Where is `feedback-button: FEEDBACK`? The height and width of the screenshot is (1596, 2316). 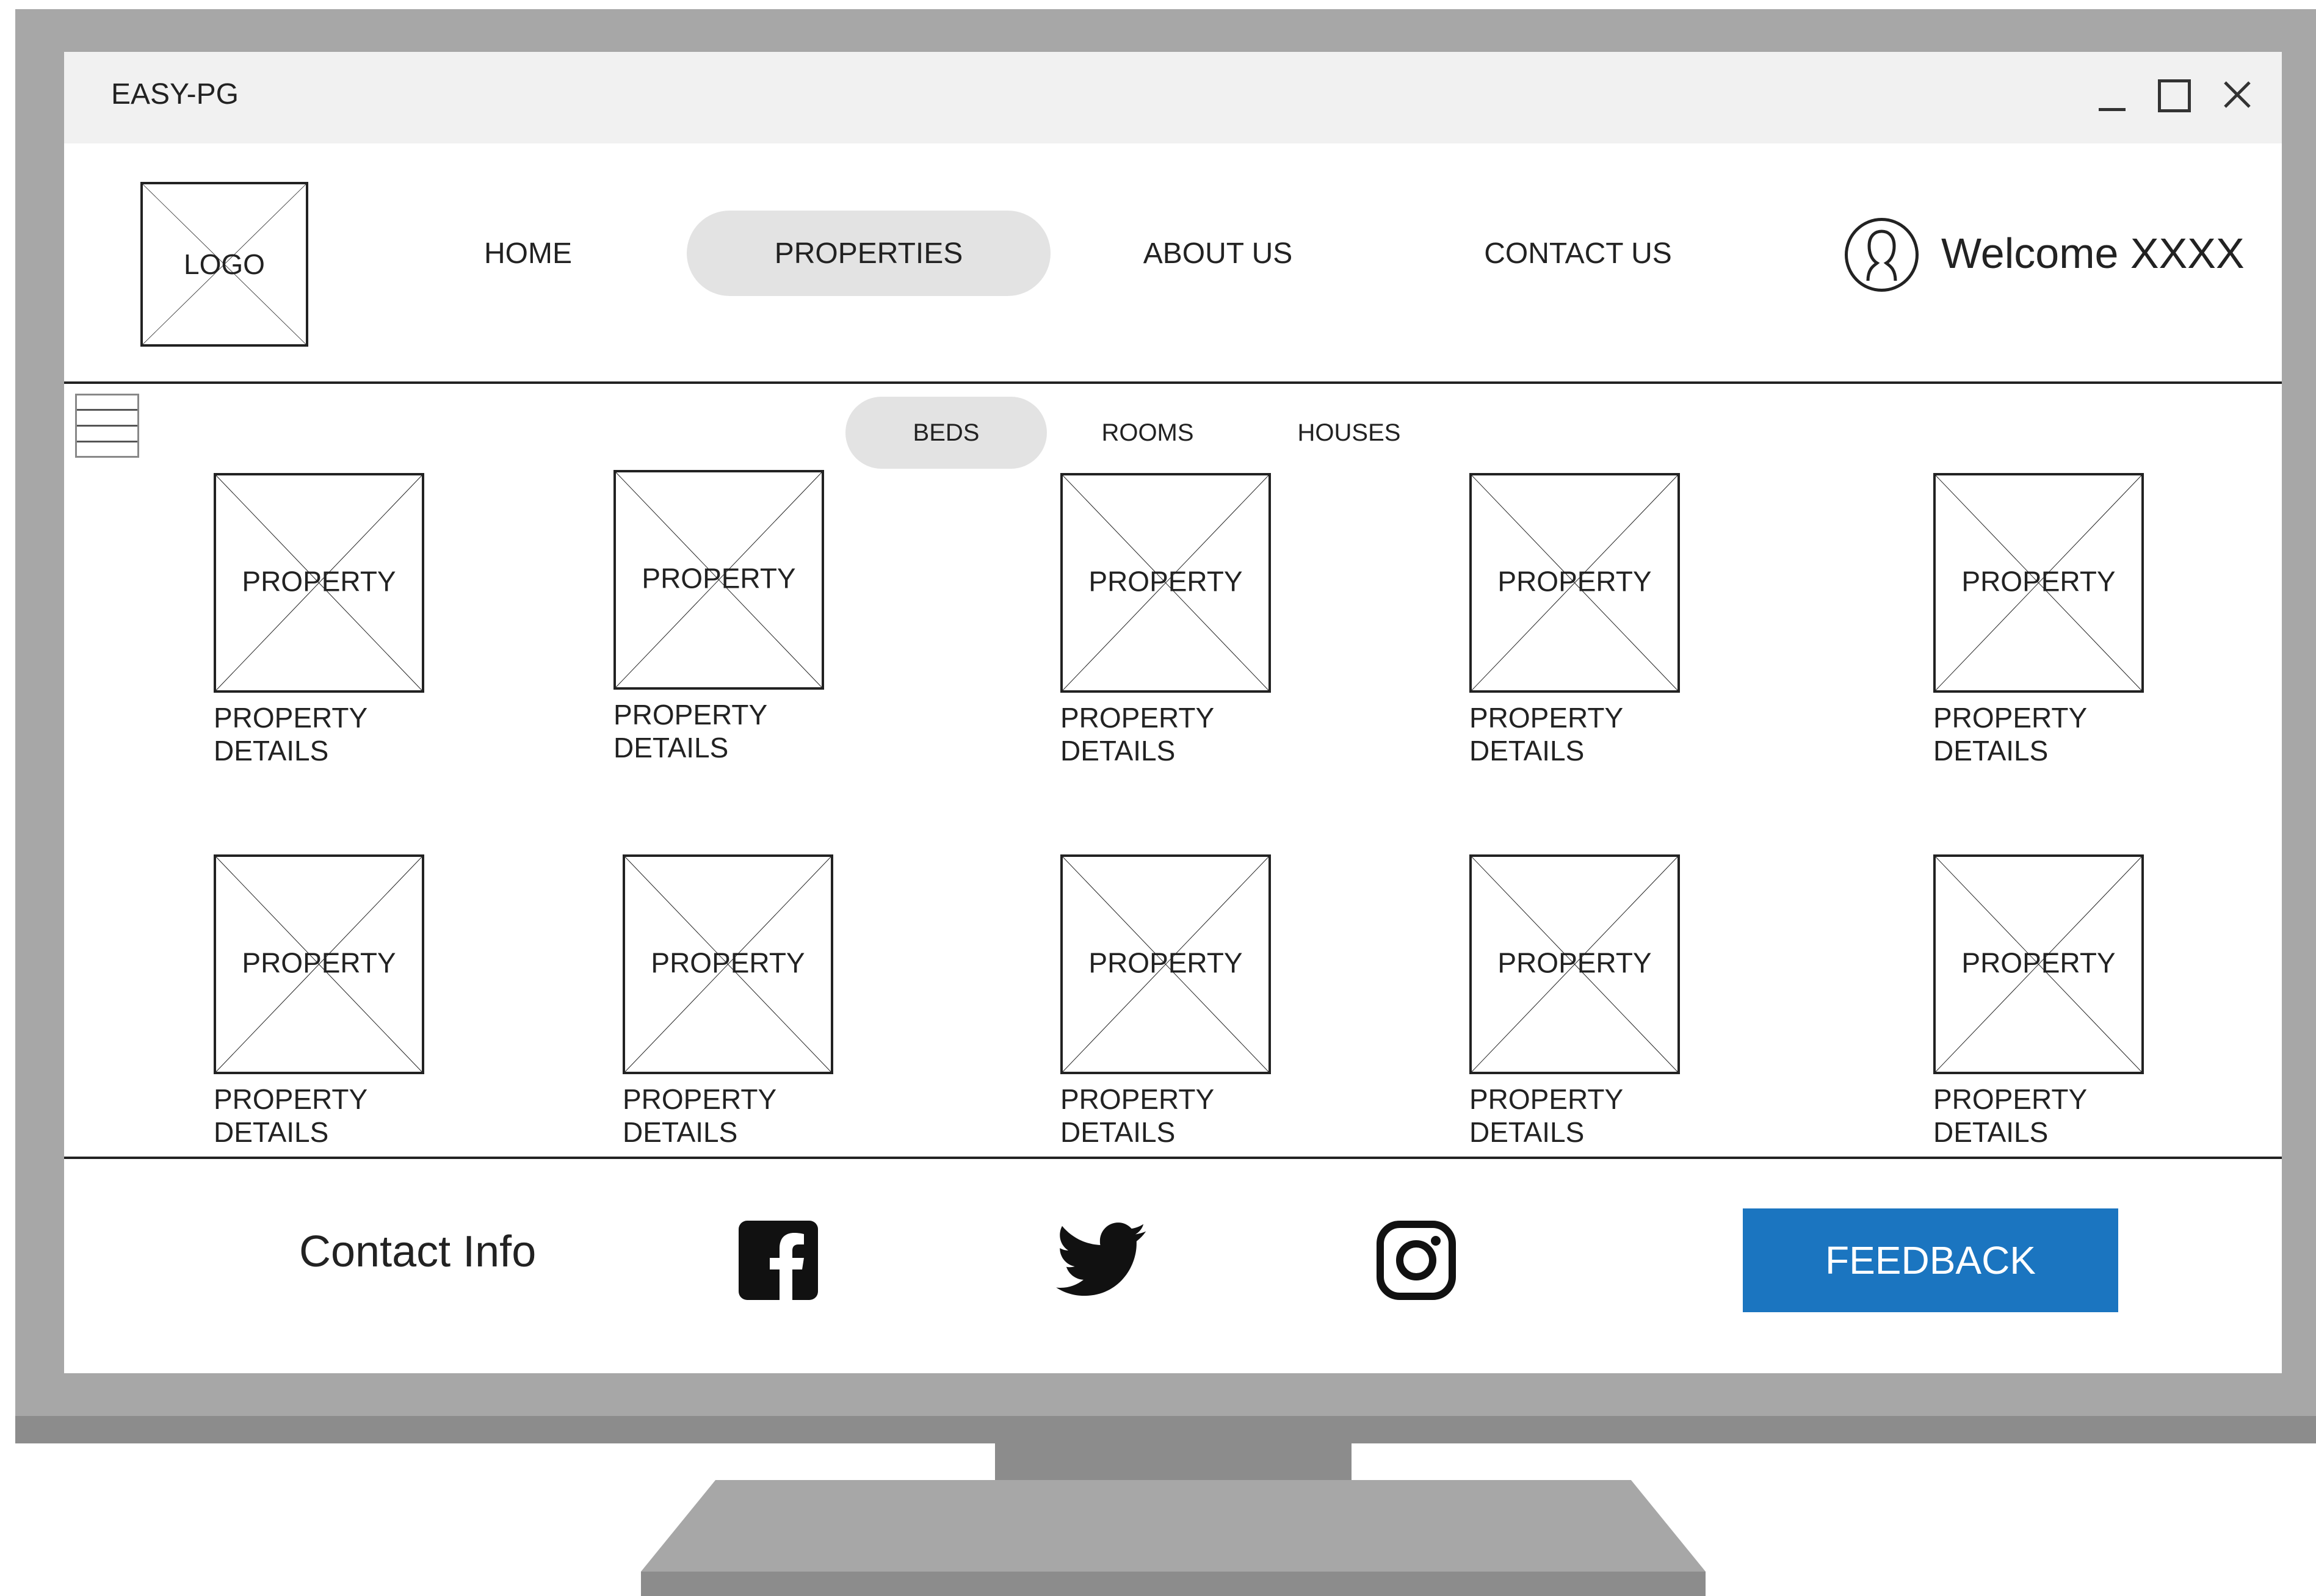
feedback-button: FEEDBACK is located at coordinates (1930, 1260).